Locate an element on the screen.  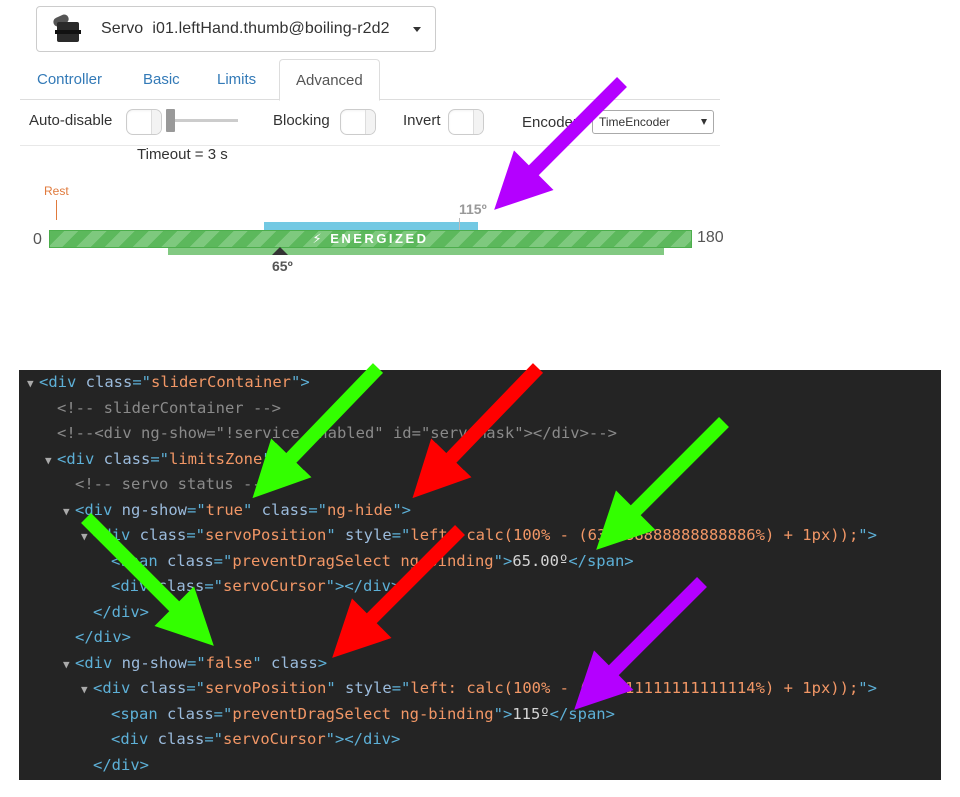
target-position-marker is located at coordinates (459, 224).